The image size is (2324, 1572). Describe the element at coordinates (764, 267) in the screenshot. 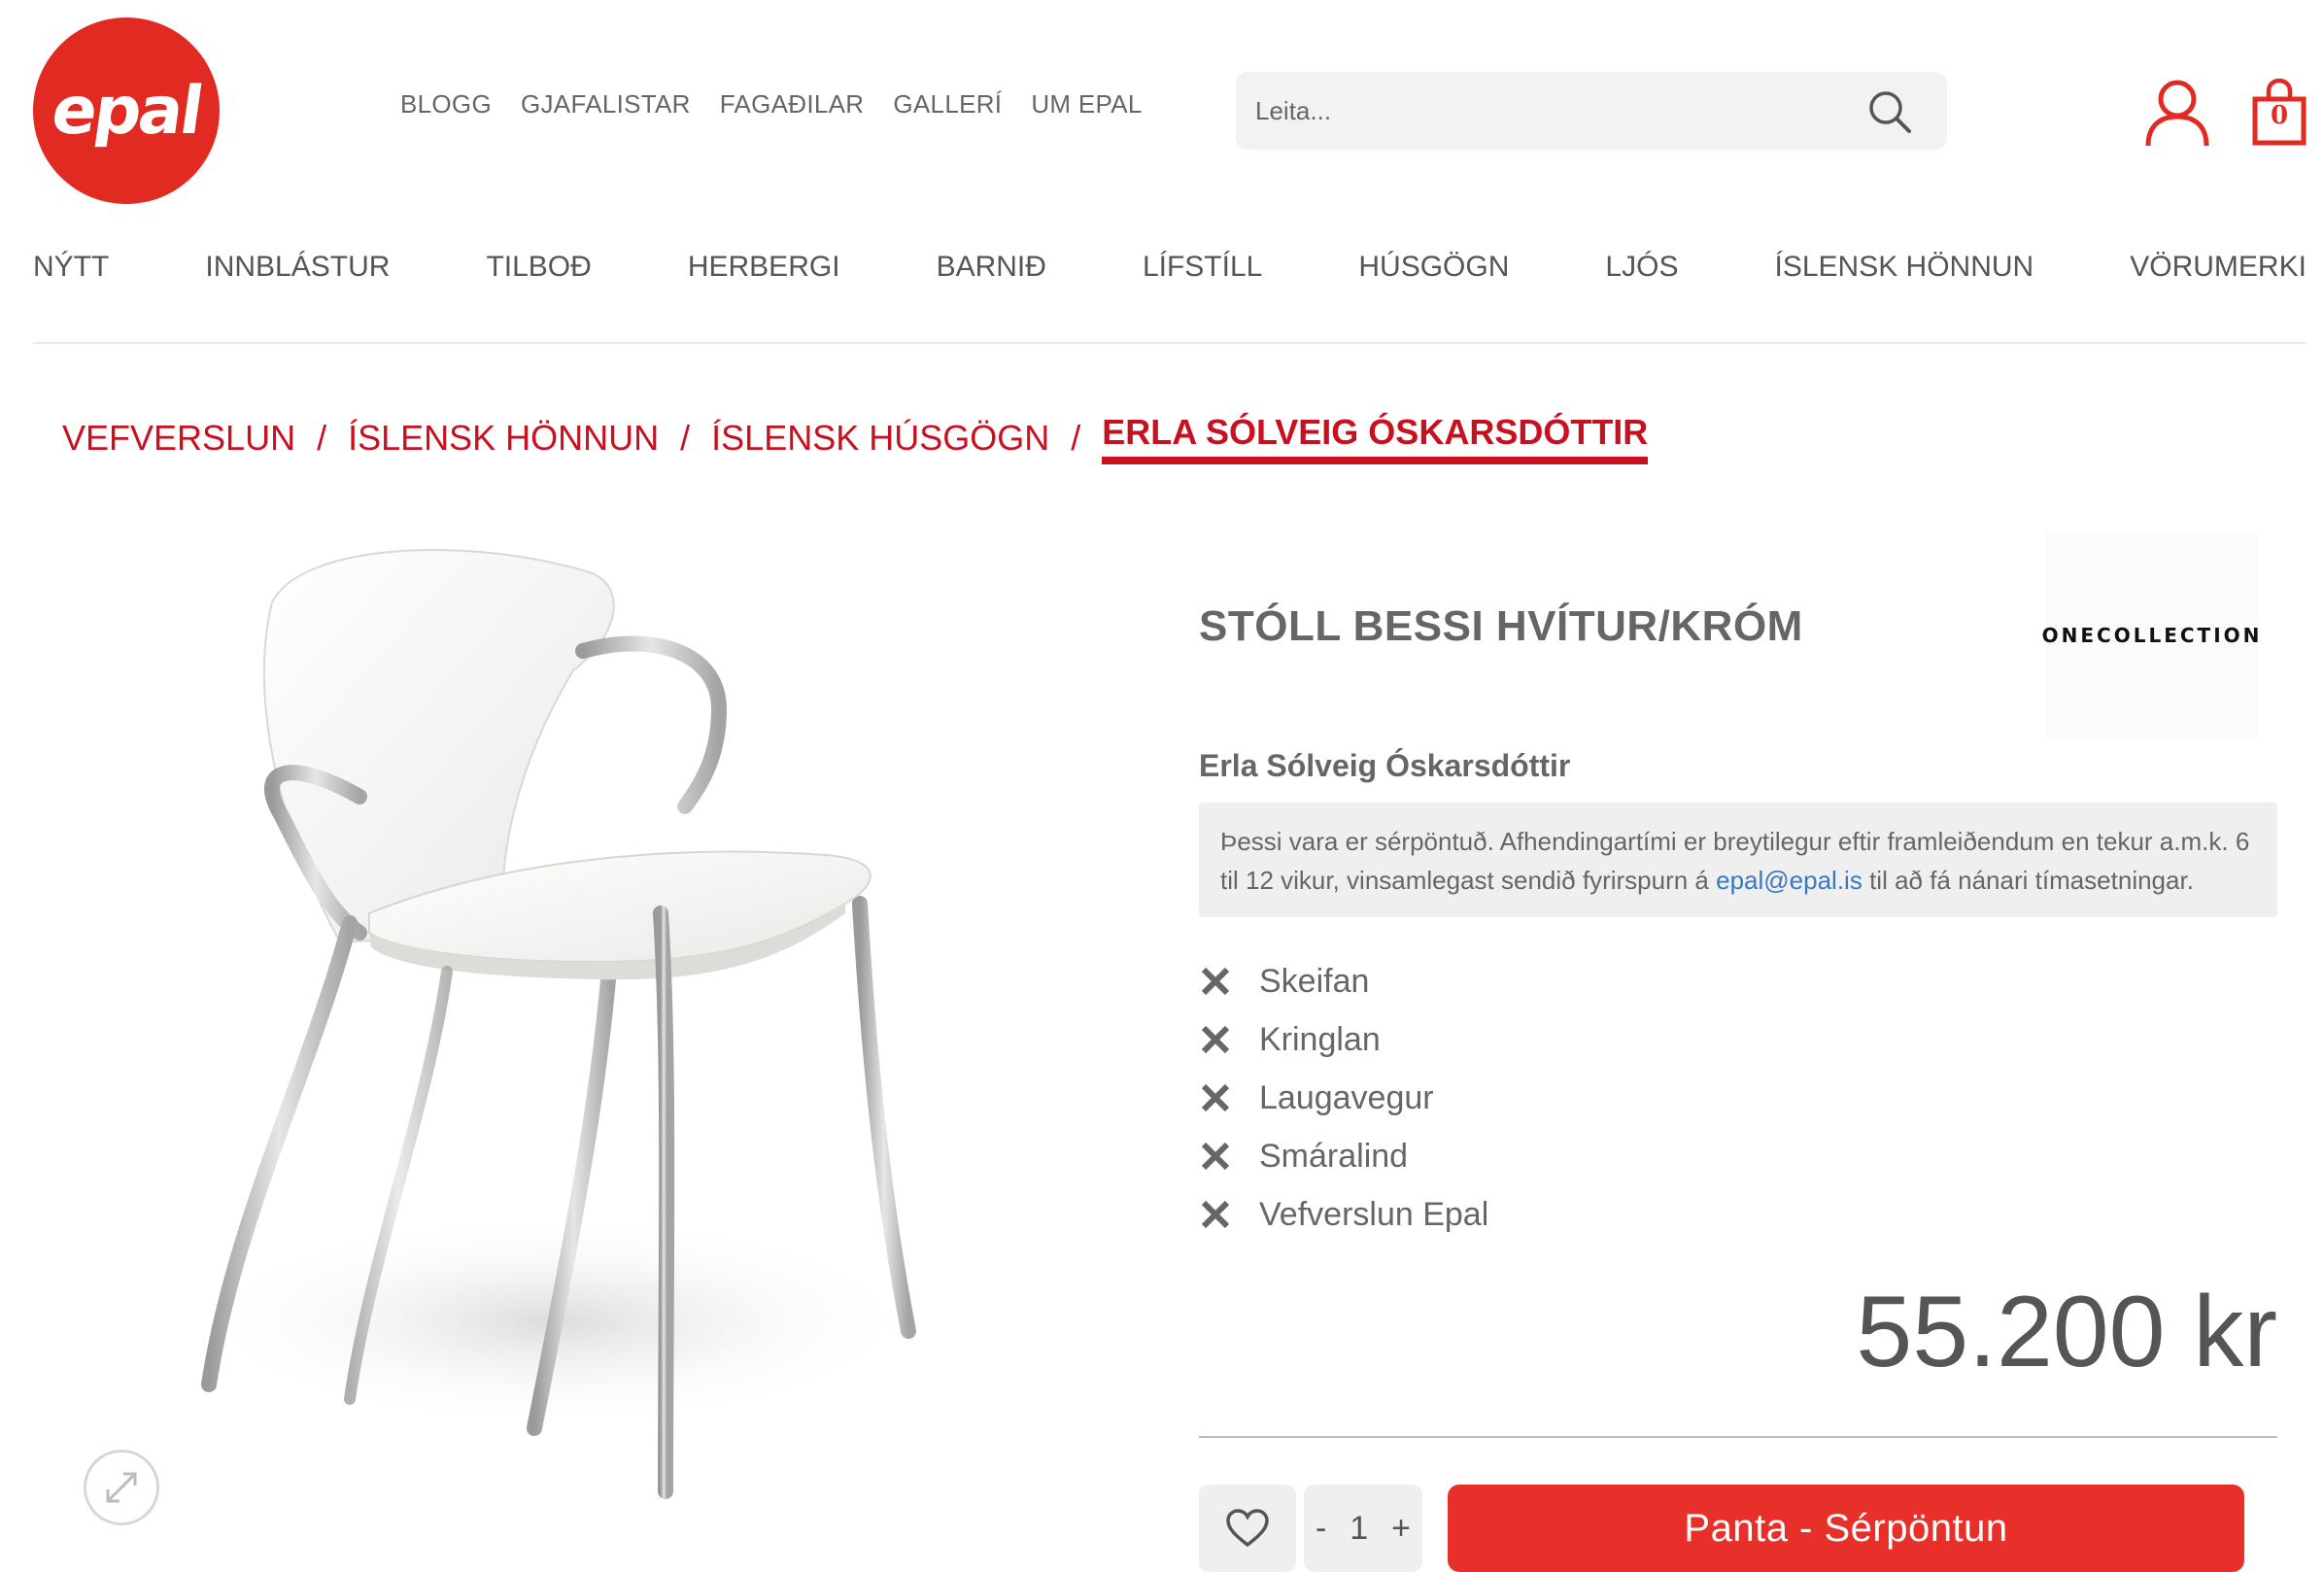

I see `main-nav-herbergi: HERBERGI` at that location.